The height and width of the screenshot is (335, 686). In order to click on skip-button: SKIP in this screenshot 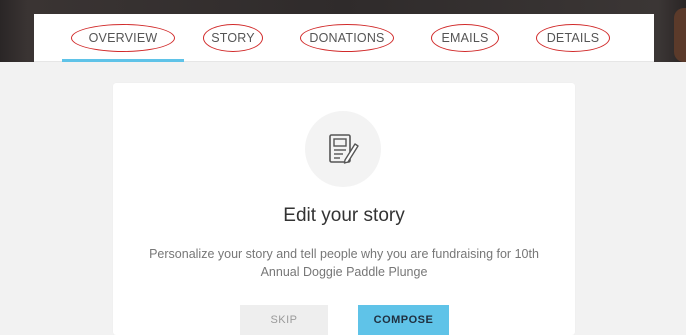, I will do `click(284, 320)`.